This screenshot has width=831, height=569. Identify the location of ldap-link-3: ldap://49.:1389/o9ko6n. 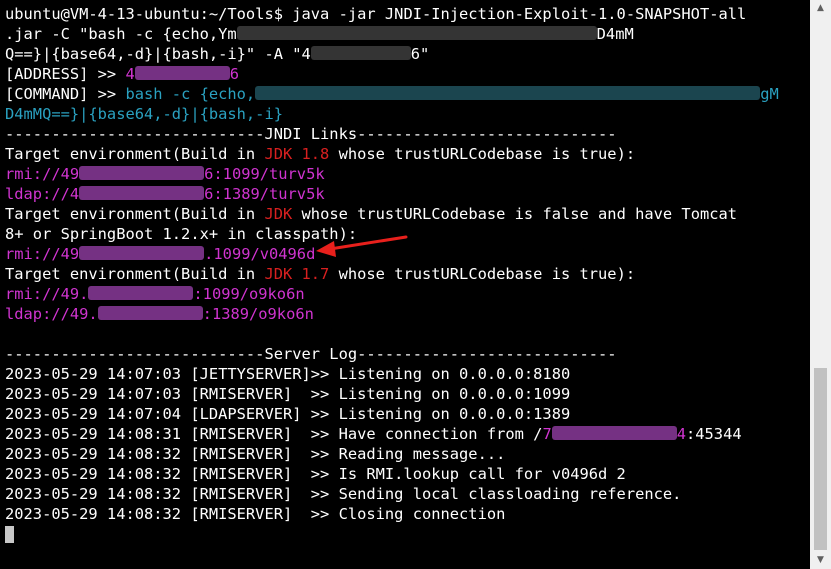
(159, 314).